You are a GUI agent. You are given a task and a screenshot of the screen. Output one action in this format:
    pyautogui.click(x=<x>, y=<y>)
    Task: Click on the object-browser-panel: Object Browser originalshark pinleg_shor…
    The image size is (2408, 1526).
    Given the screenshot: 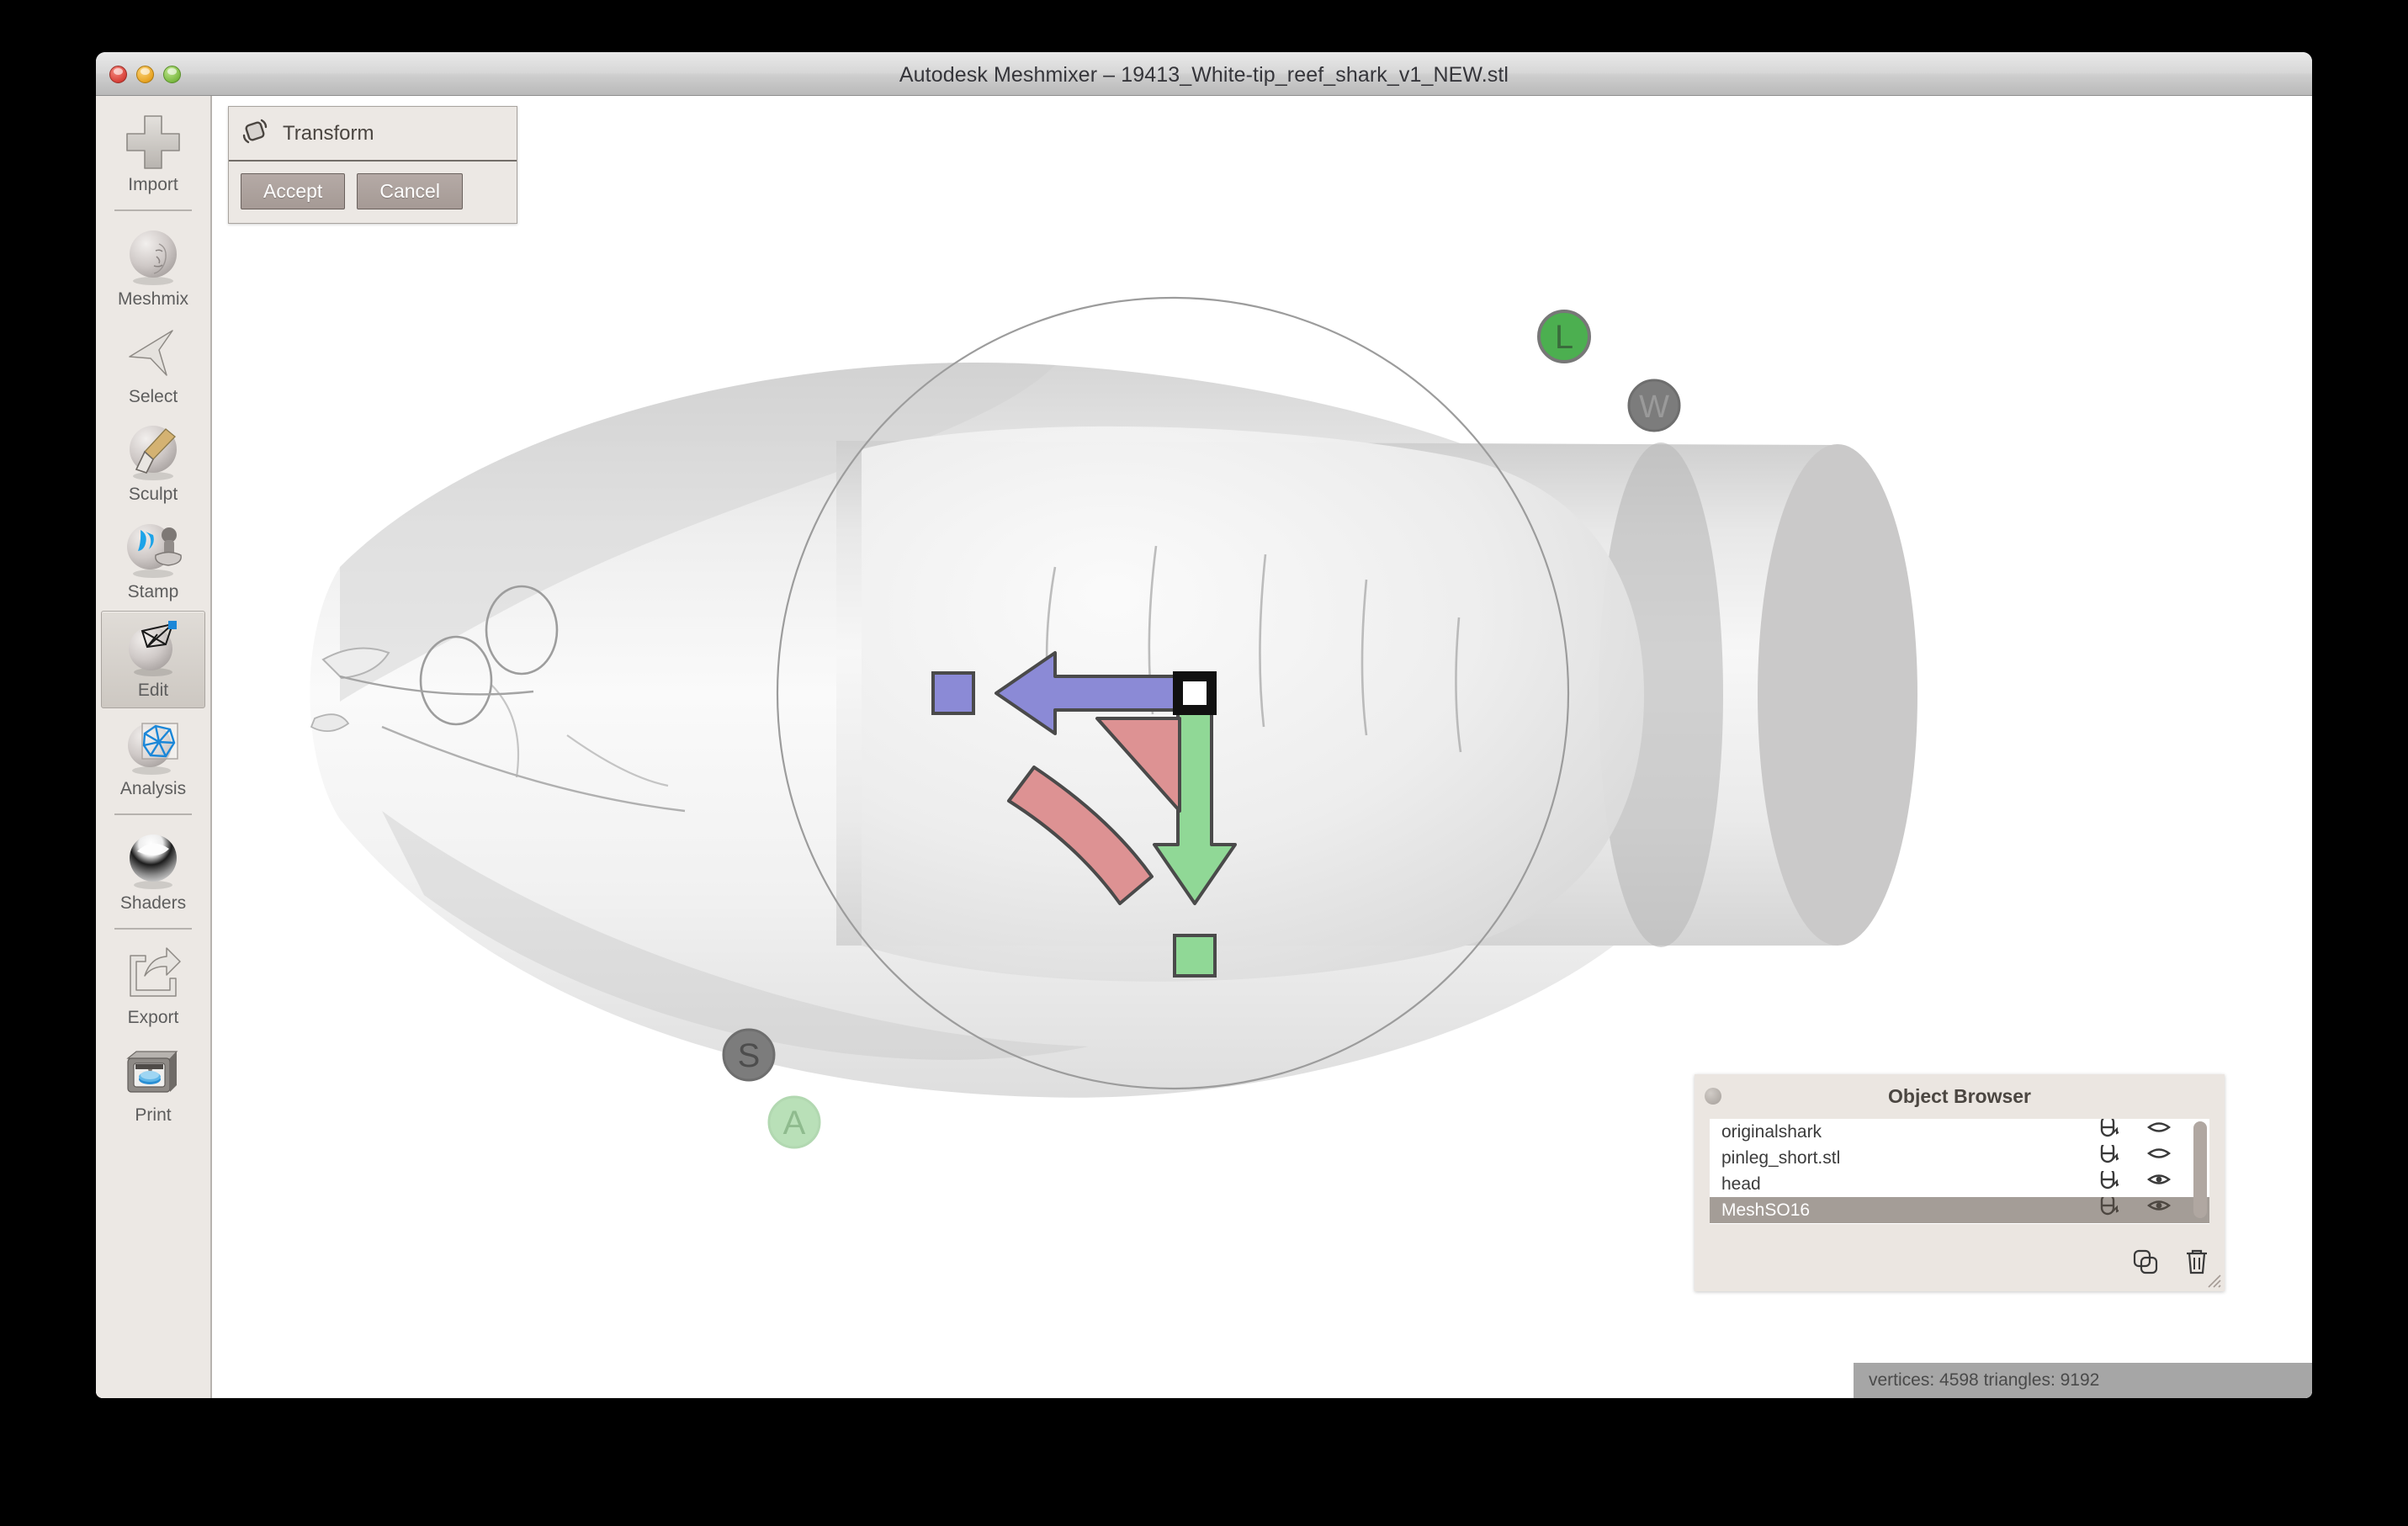 What is the action you would take?
    pyautogui.click(x=1960, y=1183)
    